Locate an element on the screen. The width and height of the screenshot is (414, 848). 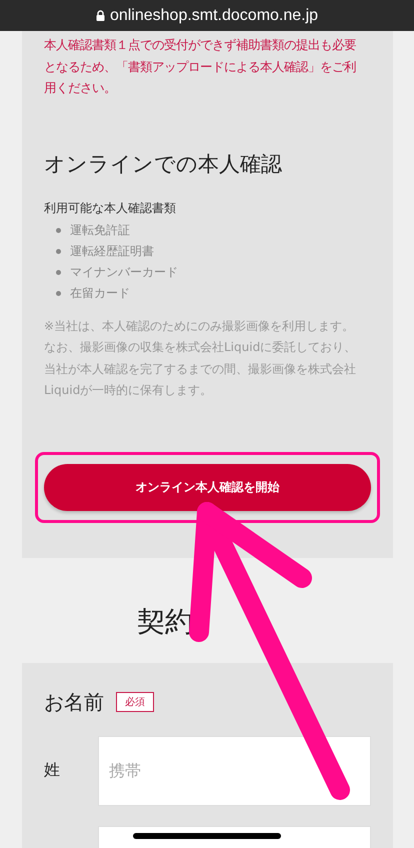
section-title: オンラインでの本人確認 is located at coordinates (163, 164).